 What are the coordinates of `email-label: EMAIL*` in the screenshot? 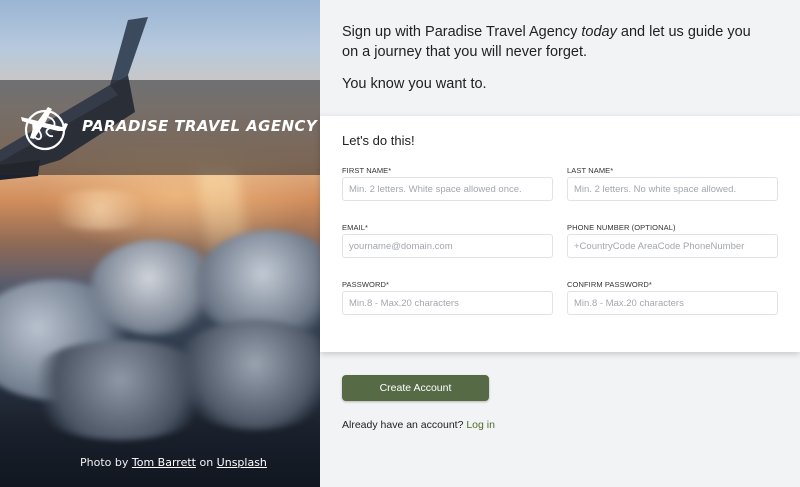 It's located at (355, 227).